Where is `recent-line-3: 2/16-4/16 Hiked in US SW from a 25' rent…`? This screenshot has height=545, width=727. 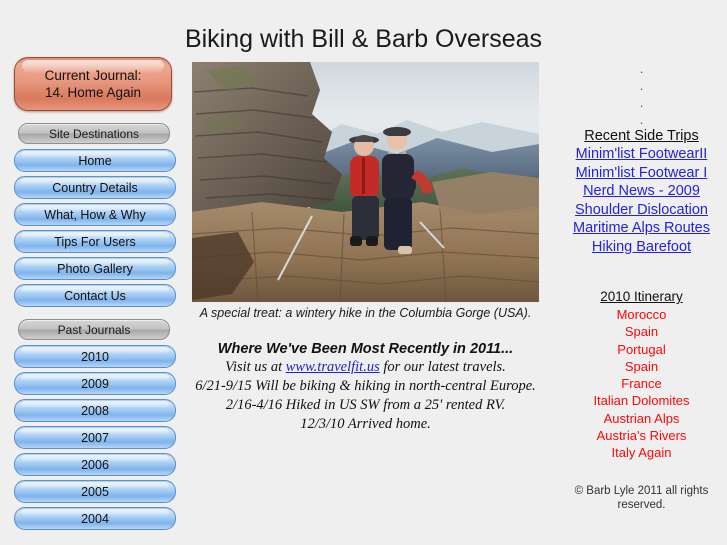 recent-line-3: 2/16-4/16 Hiked in US SW from a 25' rent… is located at coordinates (365, 405).